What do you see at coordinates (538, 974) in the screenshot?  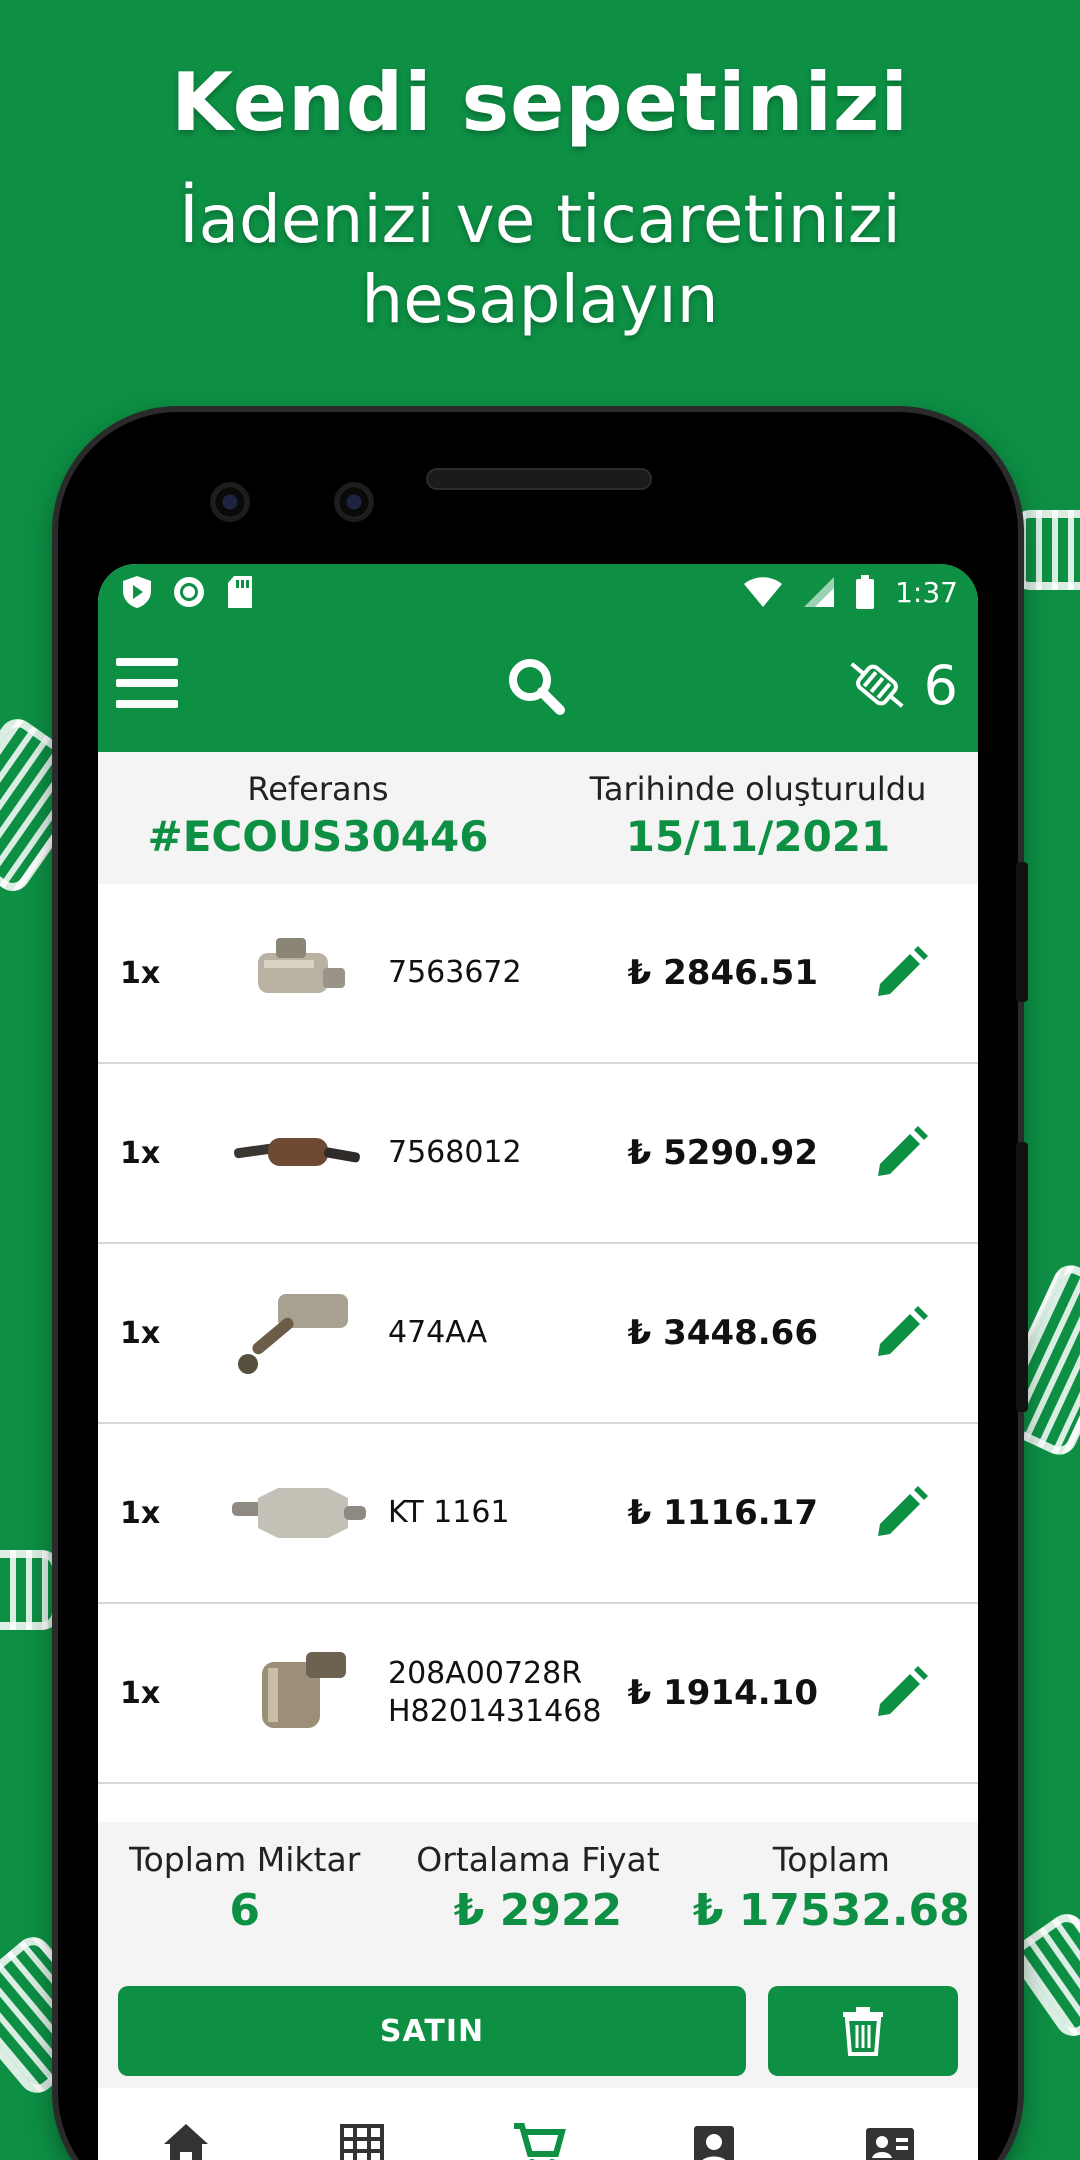 I see `item-row: 1x 7563672 ₺ 2846.51` at bounding box center [538, 974].